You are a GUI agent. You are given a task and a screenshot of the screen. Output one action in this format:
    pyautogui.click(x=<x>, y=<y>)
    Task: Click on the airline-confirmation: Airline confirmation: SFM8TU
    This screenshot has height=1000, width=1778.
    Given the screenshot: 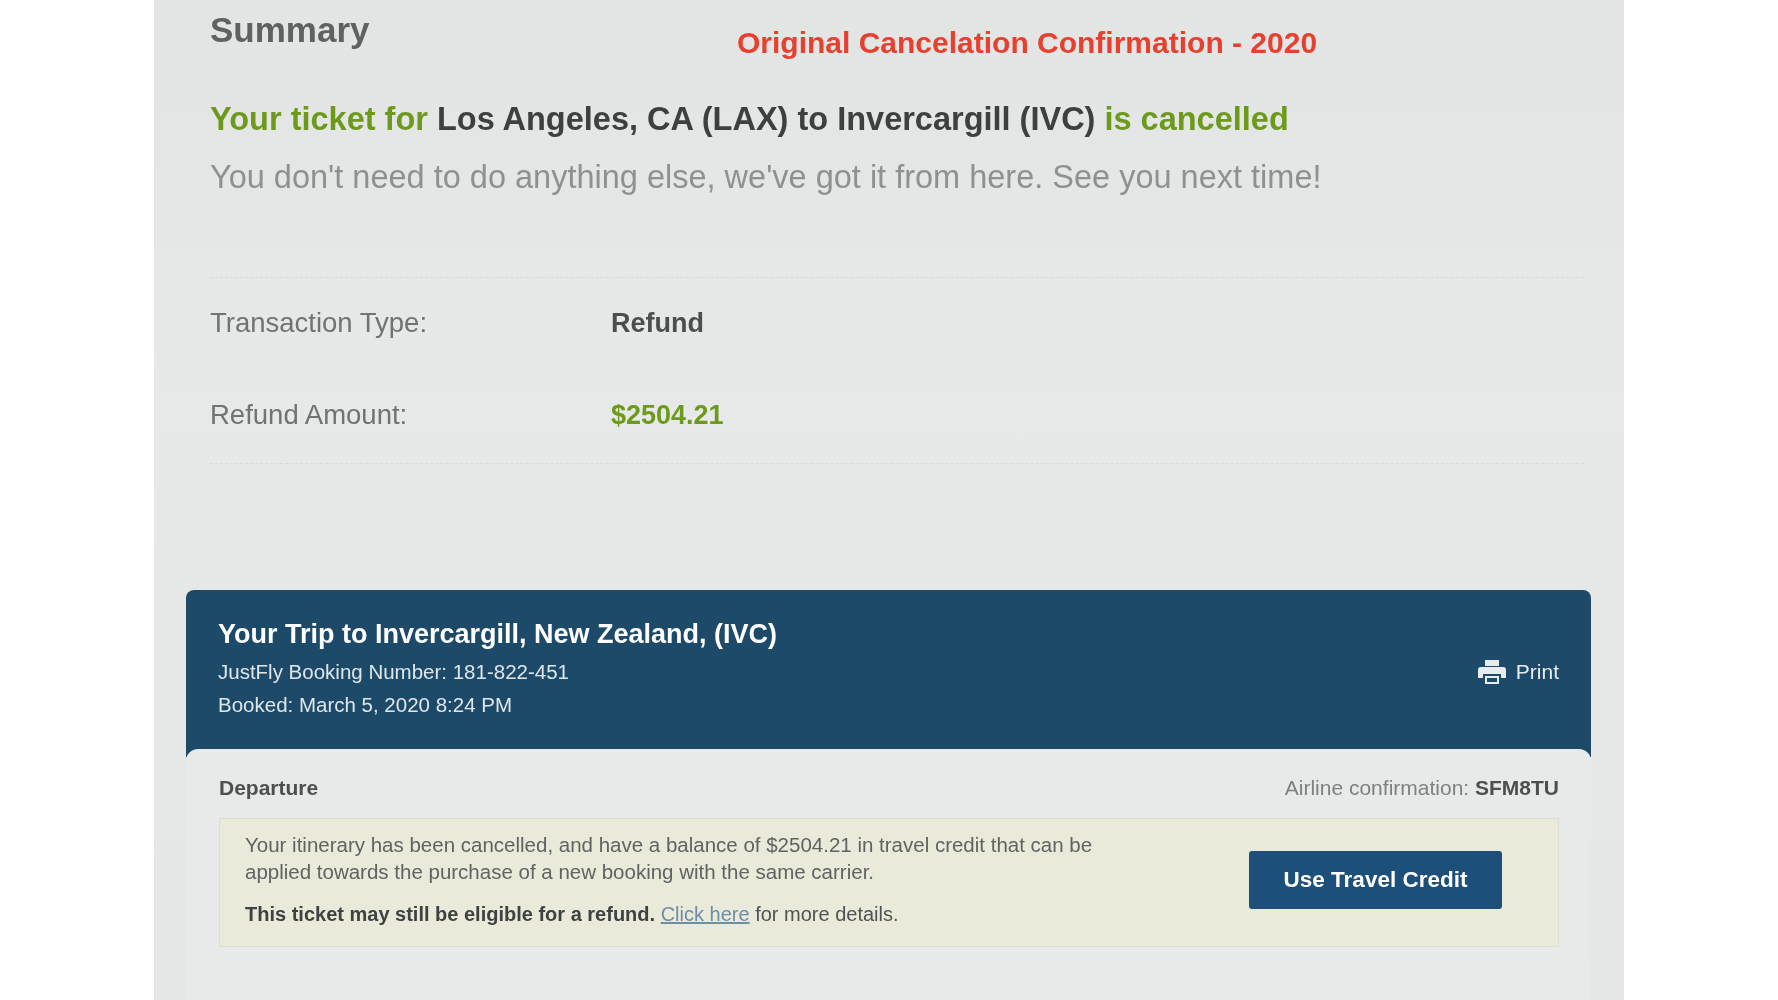 What is the action you would take?
    pyautogui.click(x=1421, y=788)
    